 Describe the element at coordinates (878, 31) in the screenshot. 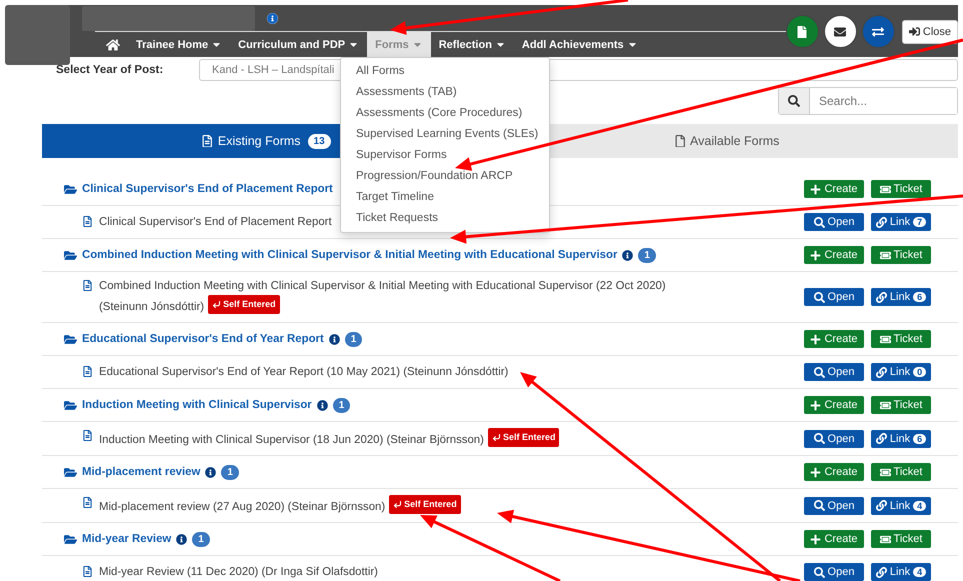

I see `exchange-icon` at that location.